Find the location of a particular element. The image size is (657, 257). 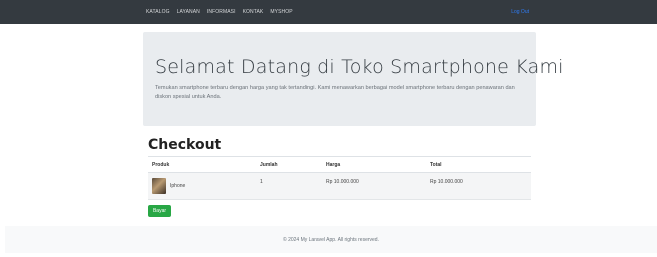

table-row: Iphone 1 Rp 10.000.000 Rp 10.000.000 is located at coordinates (339, 186).